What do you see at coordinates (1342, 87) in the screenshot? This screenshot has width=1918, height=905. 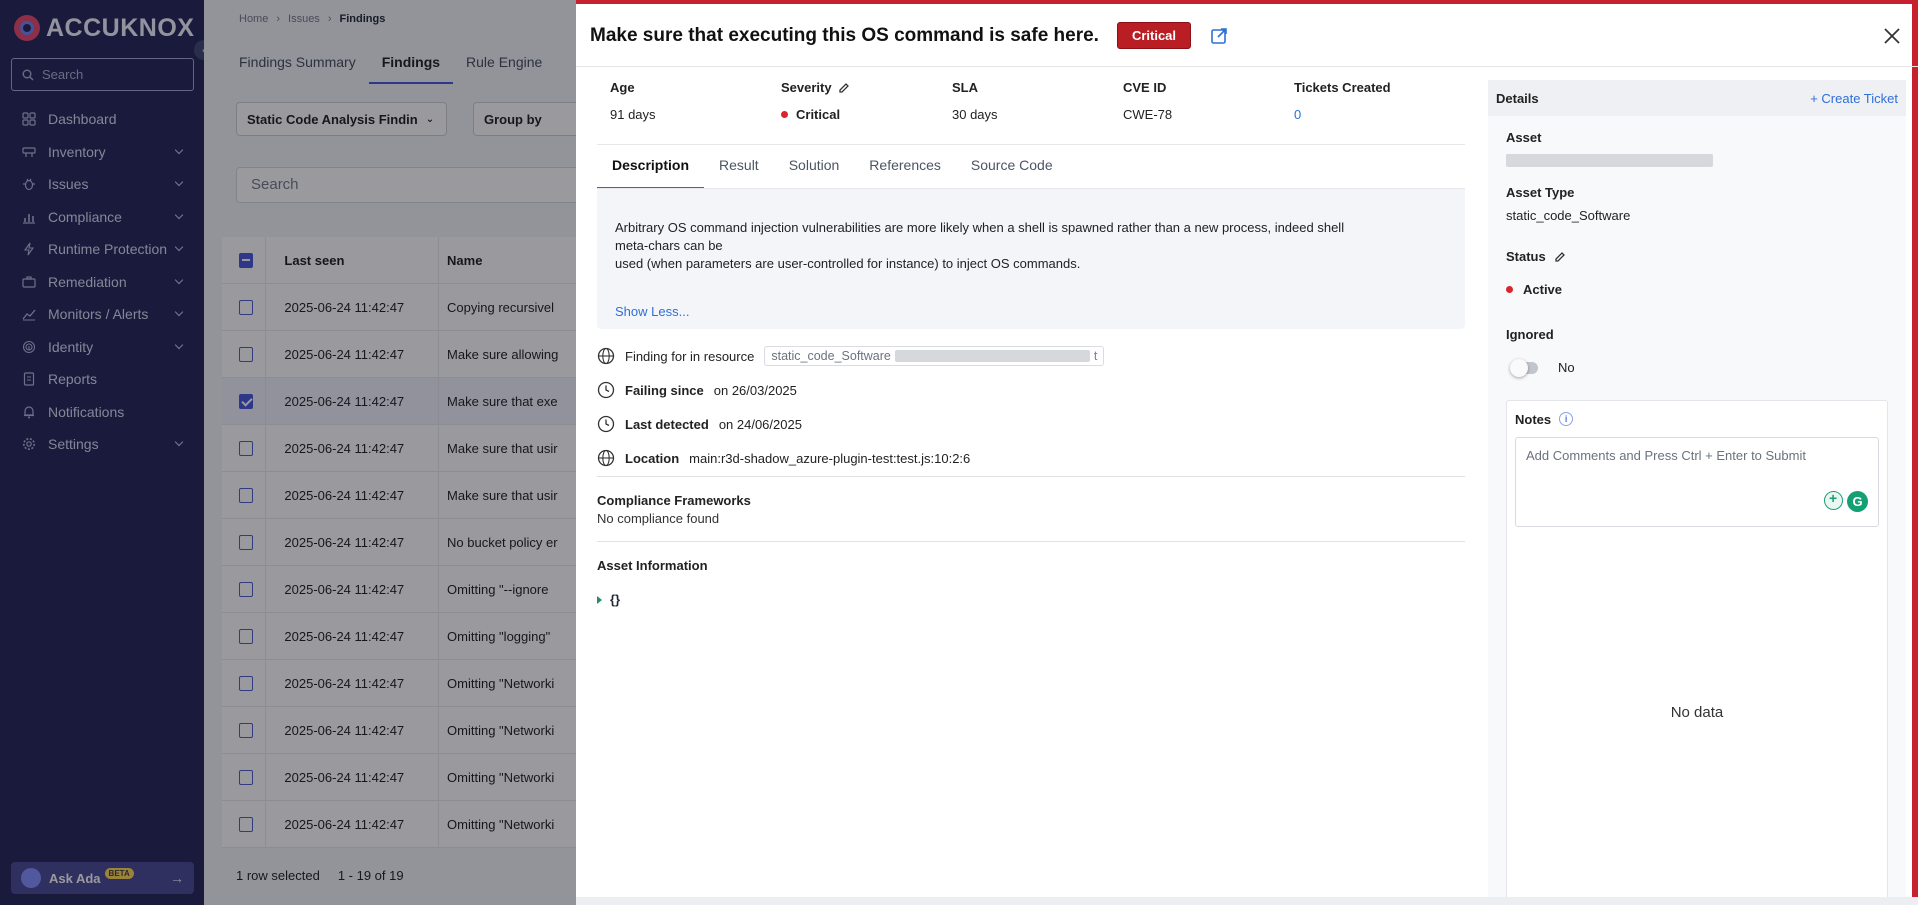 I see `tickets-label: Tickets Created` at bounding box center [1342, 87].